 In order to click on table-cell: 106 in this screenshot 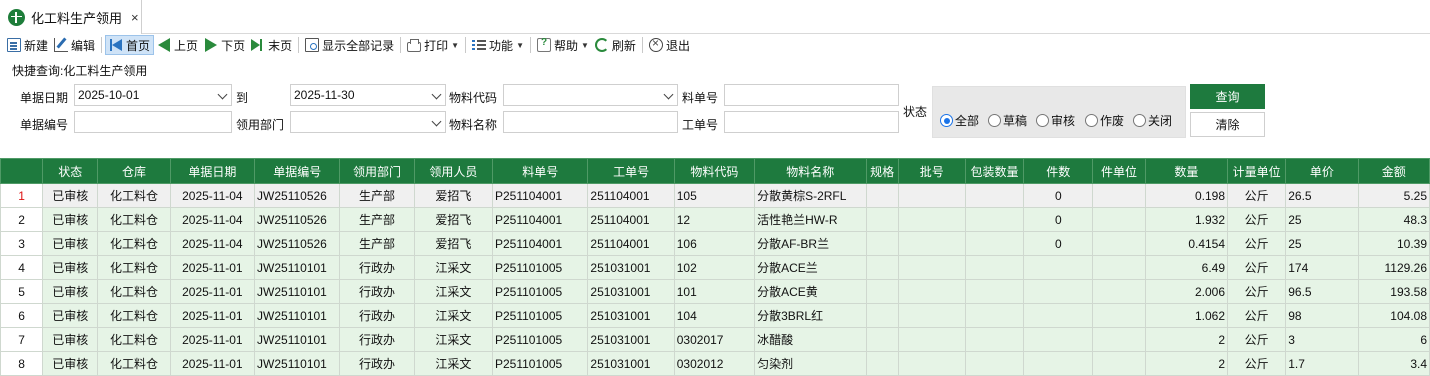, I will do `click(714, 243)`.